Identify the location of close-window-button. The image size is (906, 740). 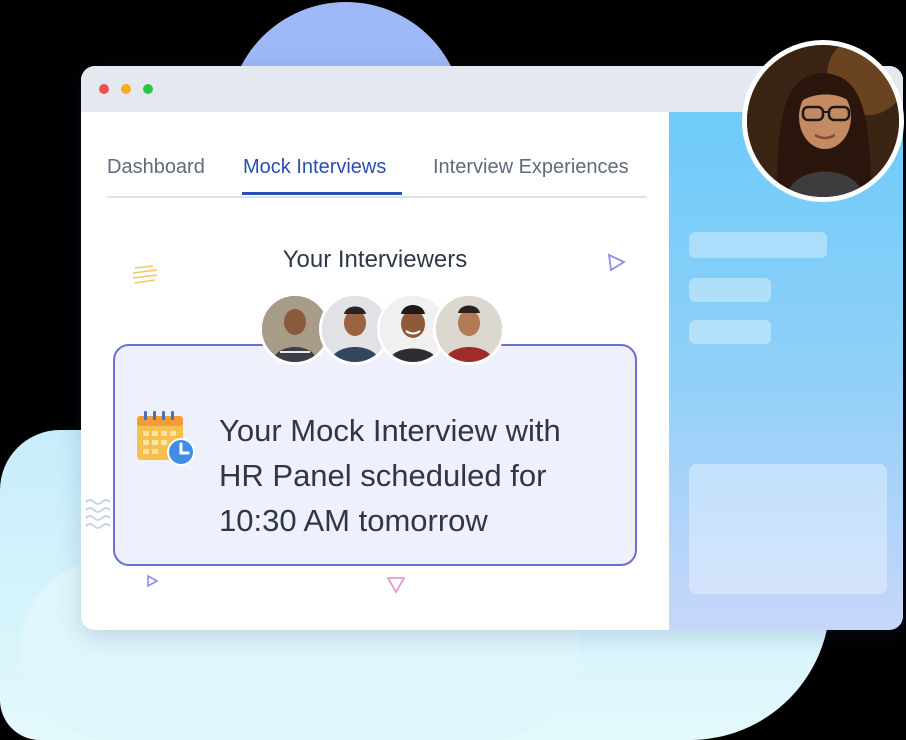
(104, 89).